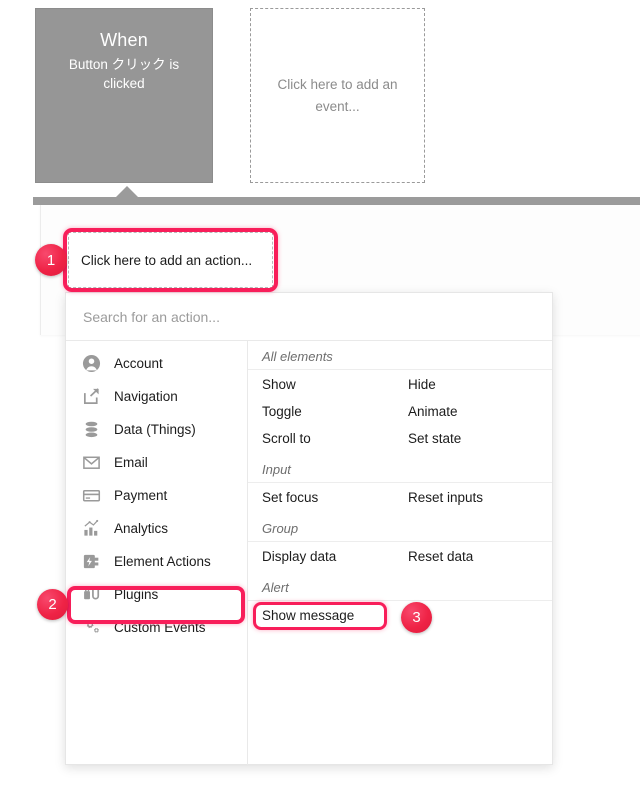  What do you see at coordinates (400, 469) in the screenshot?
I see `group-header-input: Input` at bounding box center [400, 469].